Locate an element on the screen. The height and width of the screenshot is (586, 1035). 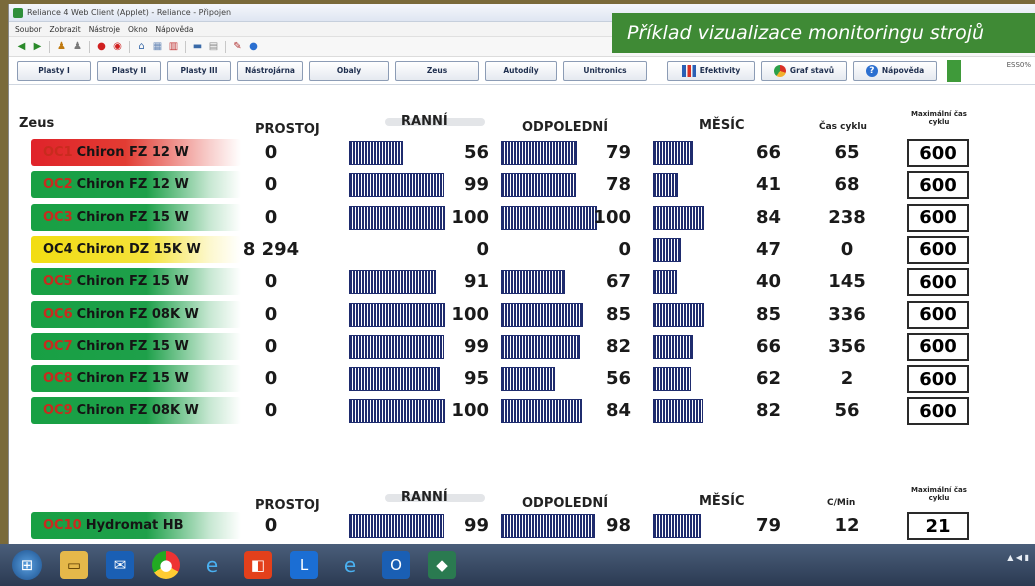
ranni-value: 100 is located at coordinates (470, 217).